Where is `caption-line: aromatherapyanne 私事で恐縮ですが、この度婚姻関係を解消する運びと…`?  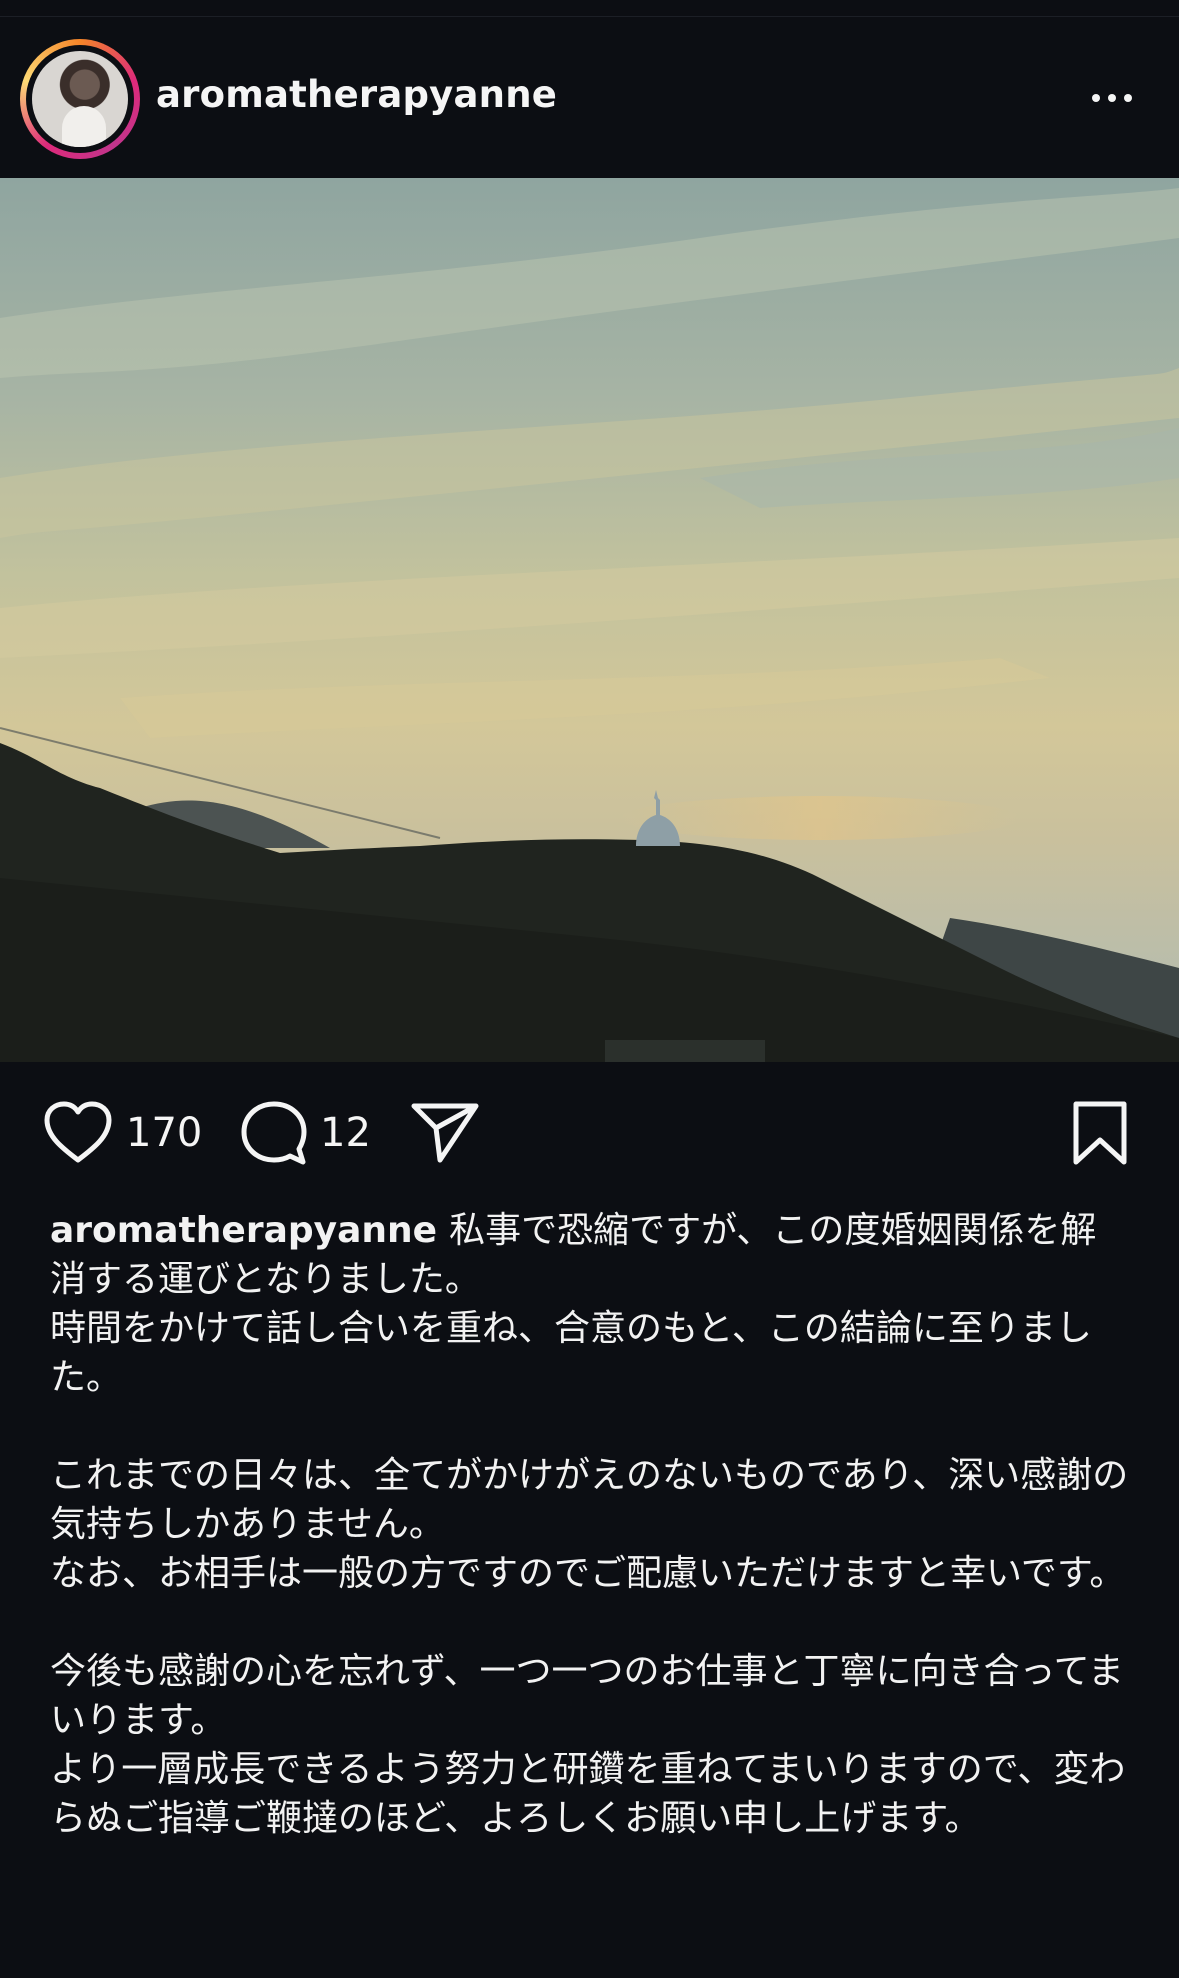
caption-line: aromatherapyanne 私事で恐縮ですが、この度婚姻関係を解消する運びと… is located at coordinates (590, 1255).